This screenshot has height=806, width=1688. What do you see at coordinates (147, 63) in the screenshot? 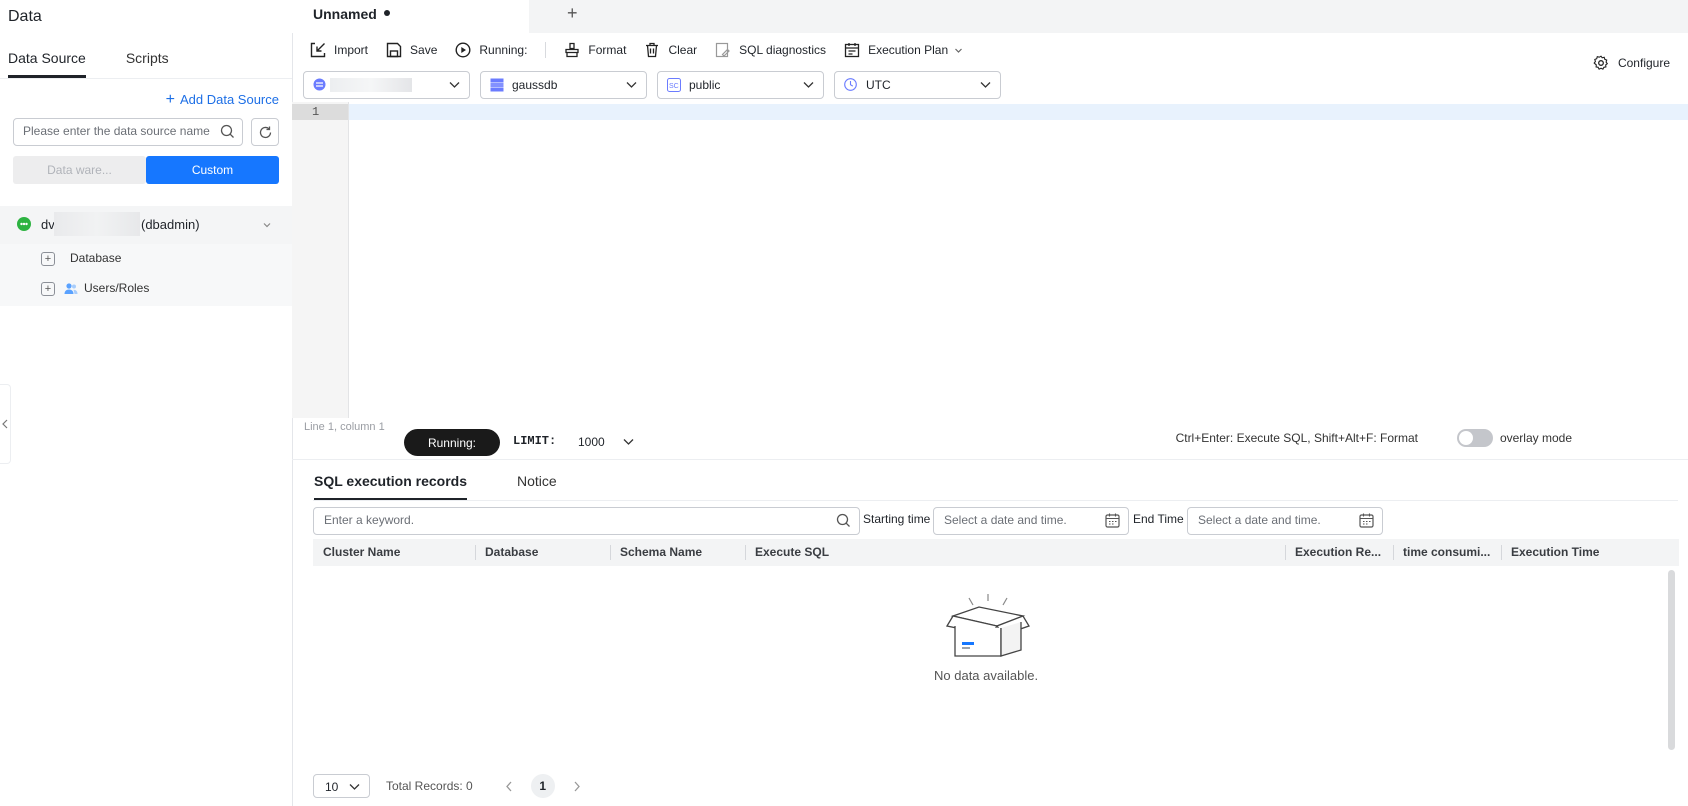
I see `tab-scripts: Scripts` at bounding box center [147, 63].